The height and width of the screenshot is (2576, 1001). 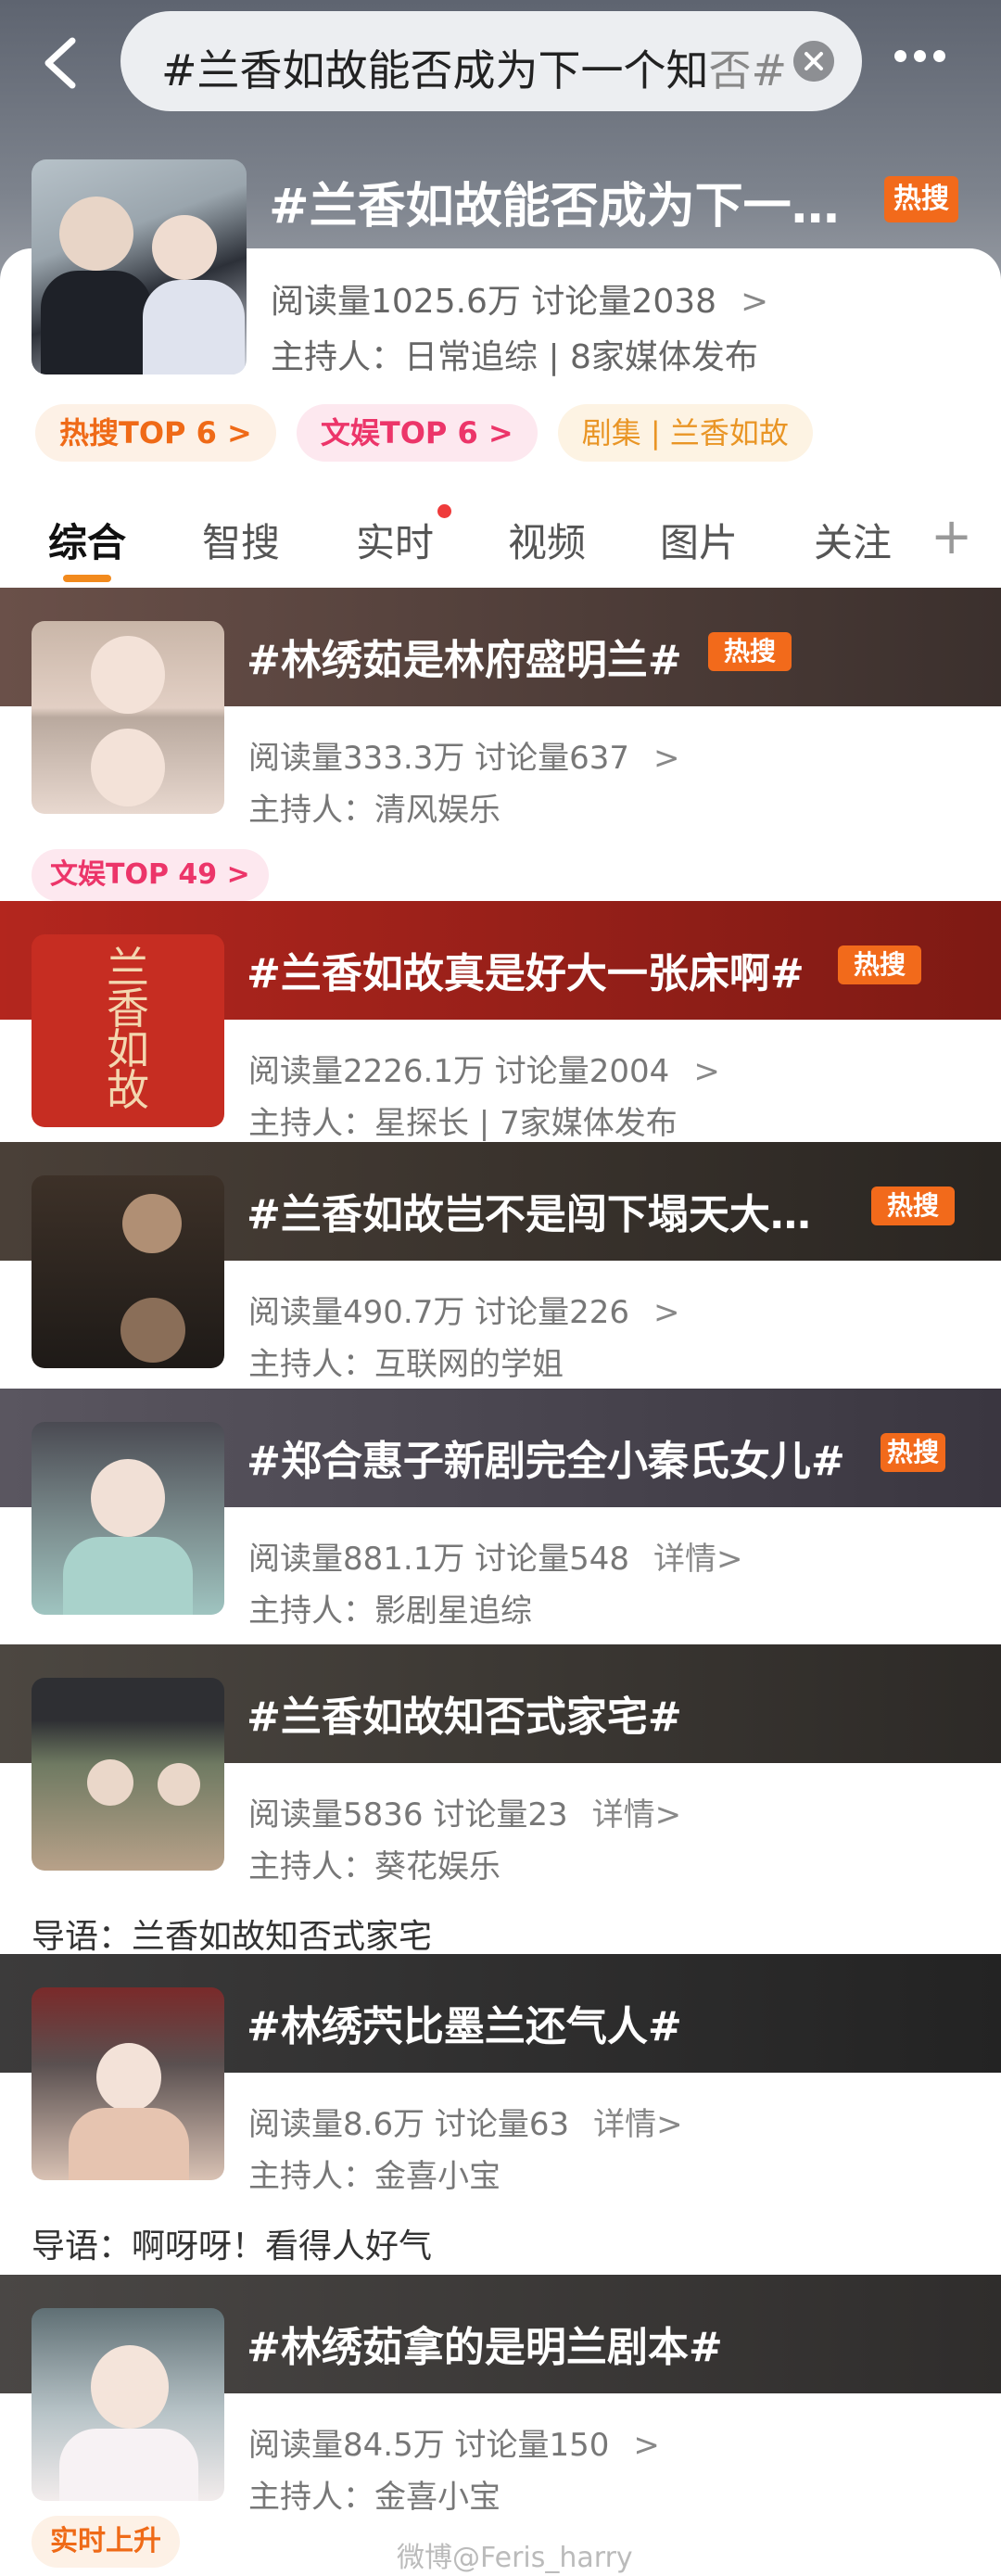 What do you see at coordinates (232, 2246) in the screenshot?
I see `result-intro: 导语：啊呀呀！看得人好气` at bounding box center [232, 2246].